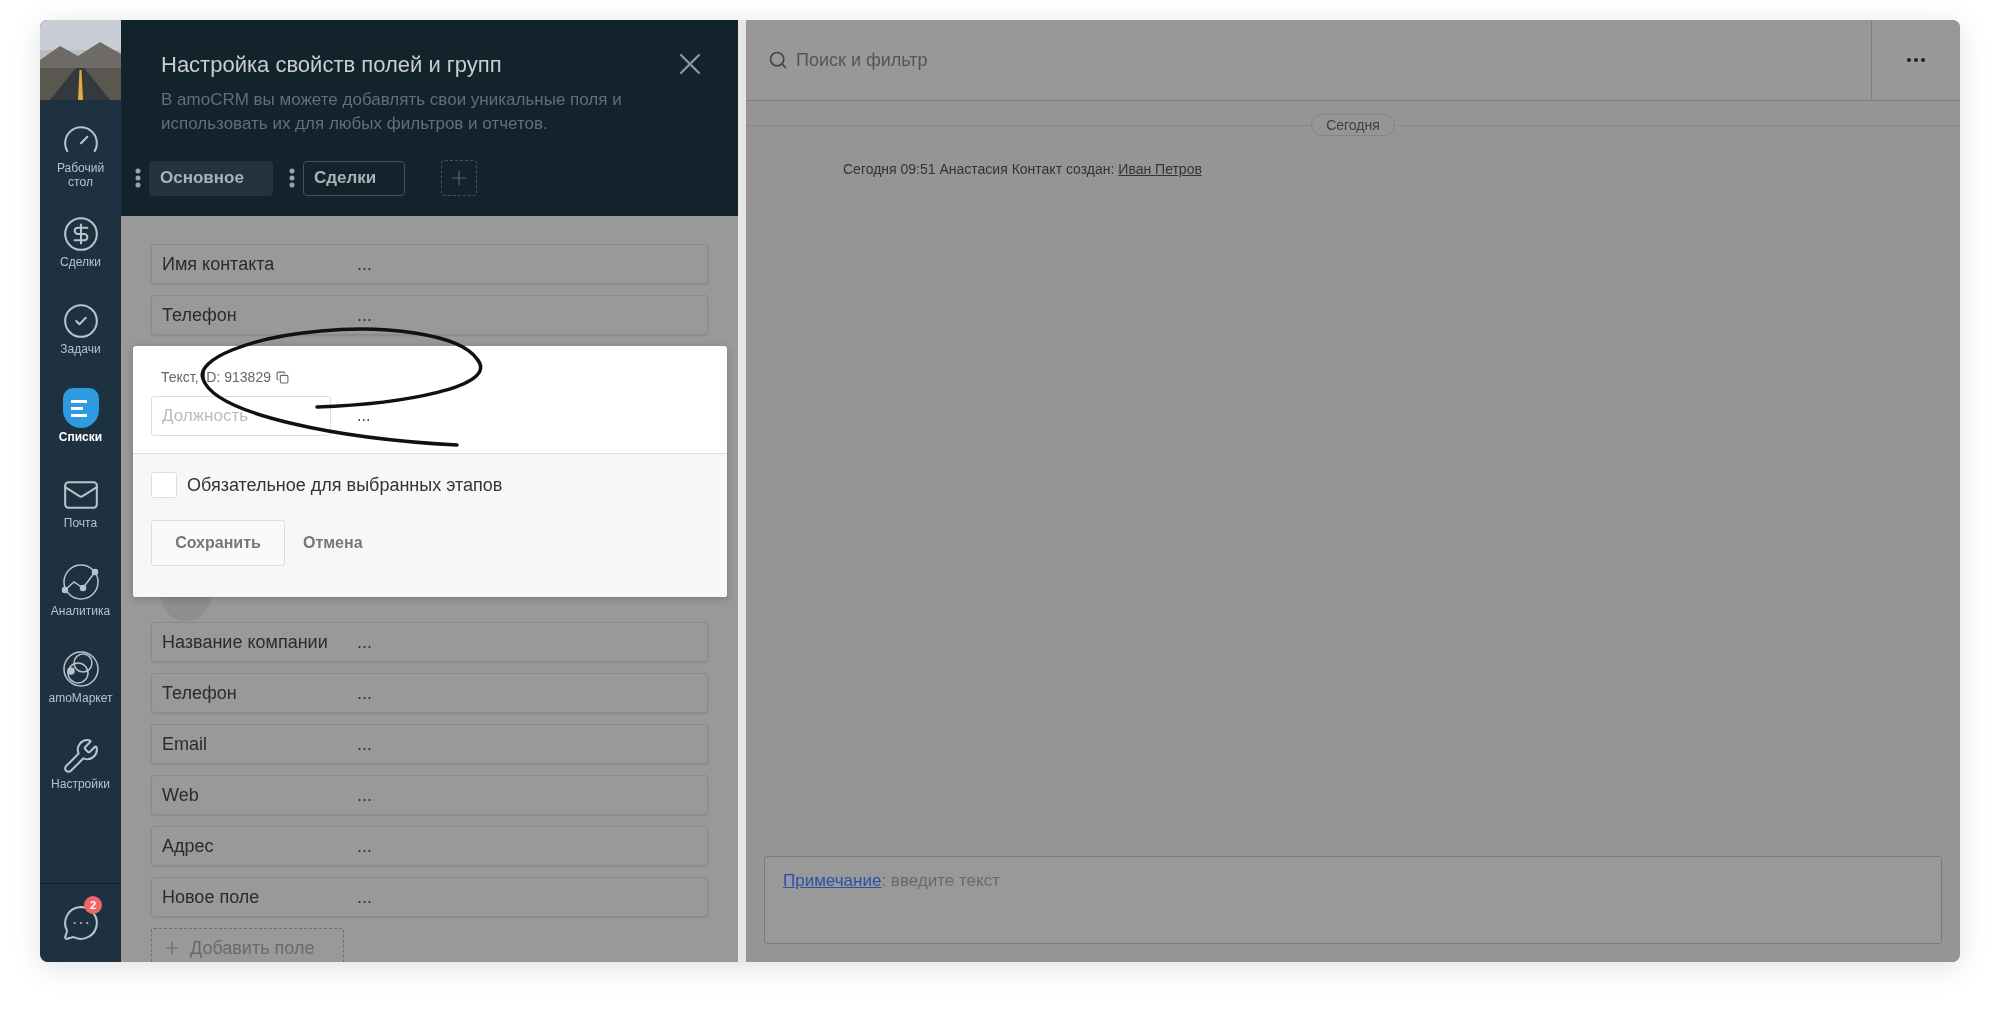 The width and height of the screenshot is (2000, 1022). I want to click on checkbox-label: Обязательное для выбранных этапов, so click(345, 485).